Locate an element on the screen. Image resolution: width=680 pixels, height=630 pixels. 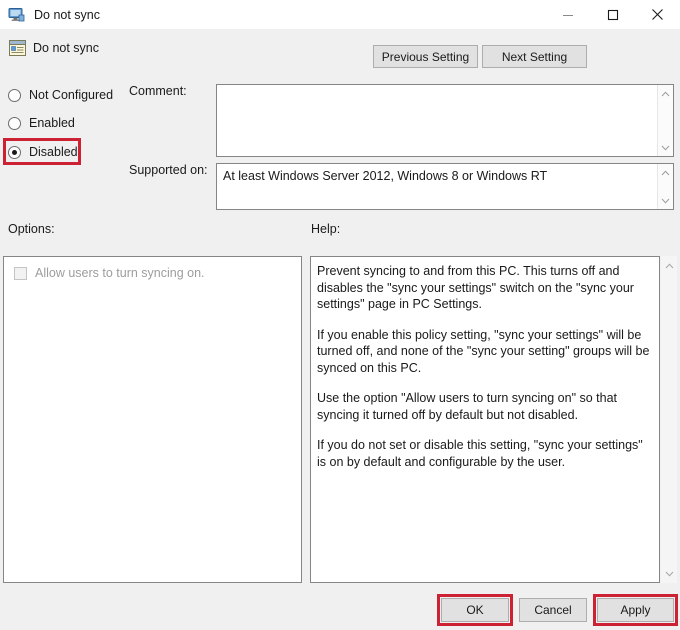
radio-not-configured-label: Not Configured is located at coordinates (71, 95).